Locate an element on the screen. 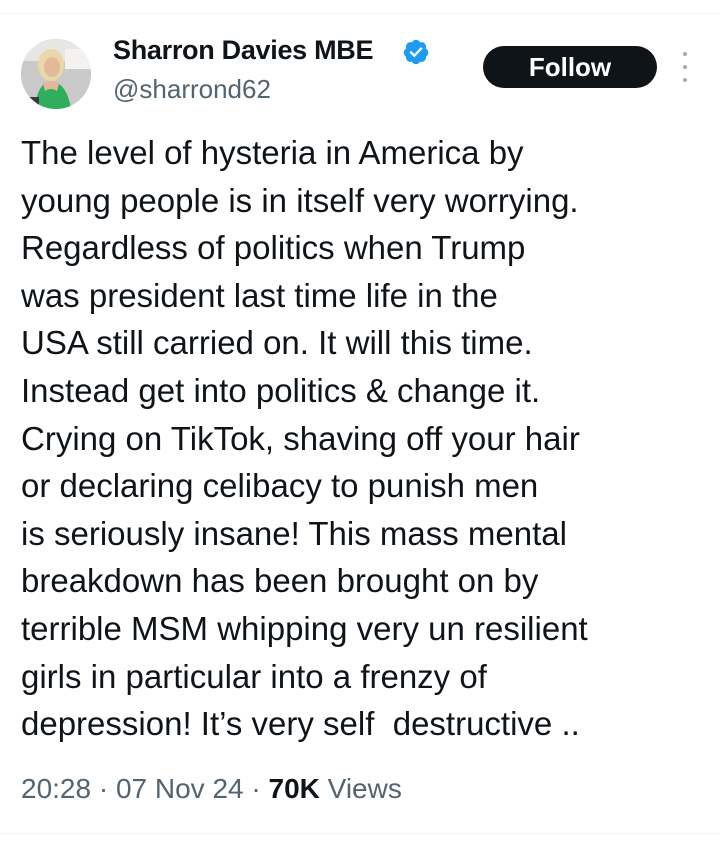 Image resolution: width=720 pixels, height=842 pixels. verified-badge-icon is located at coordinates (416, 52).